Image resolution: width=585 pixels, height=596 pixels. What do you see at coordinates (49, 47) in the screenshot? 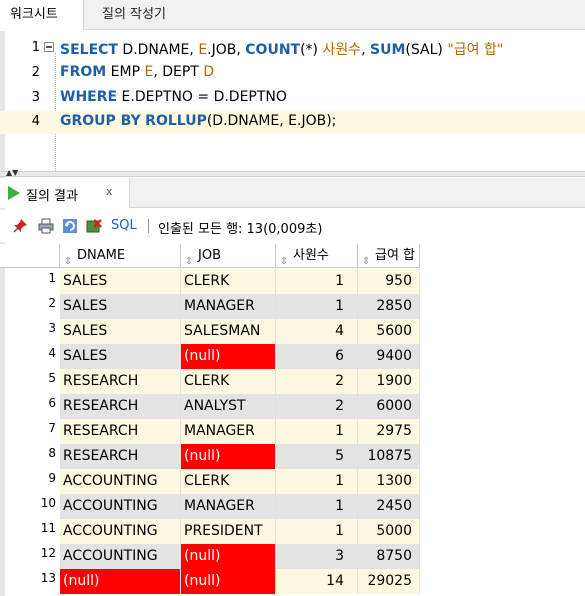
I see `fold-minus-icon` at bounding box center [49, 47].